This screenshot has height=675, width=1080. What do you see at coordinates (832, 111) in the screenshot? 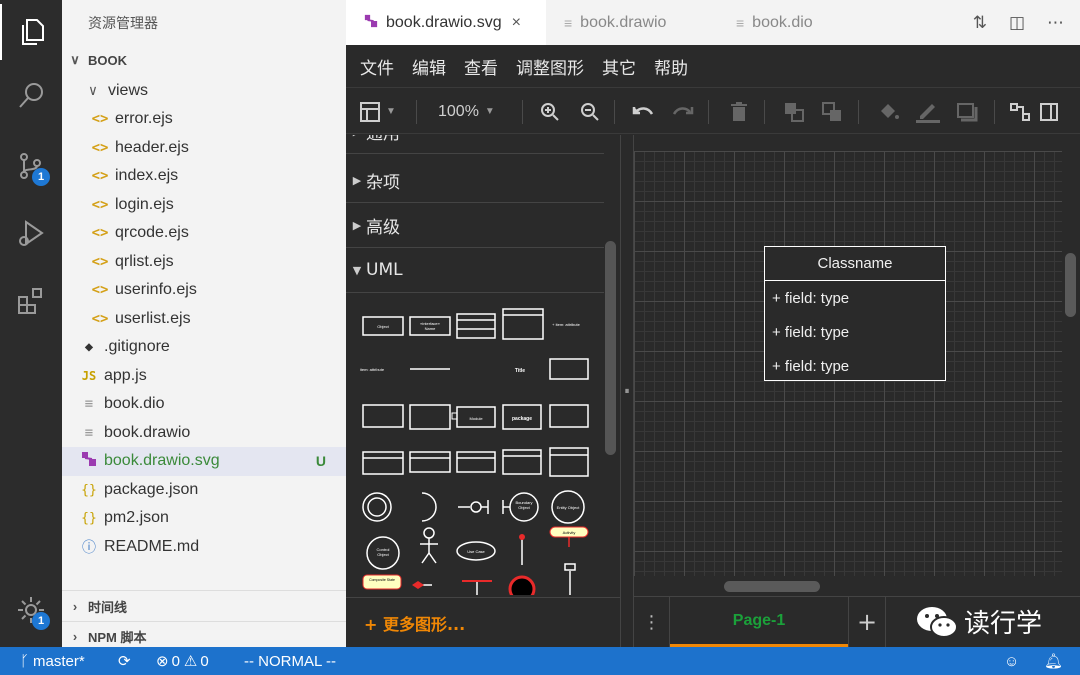
I see `to-back-icon` at bounding box center [832, 111].